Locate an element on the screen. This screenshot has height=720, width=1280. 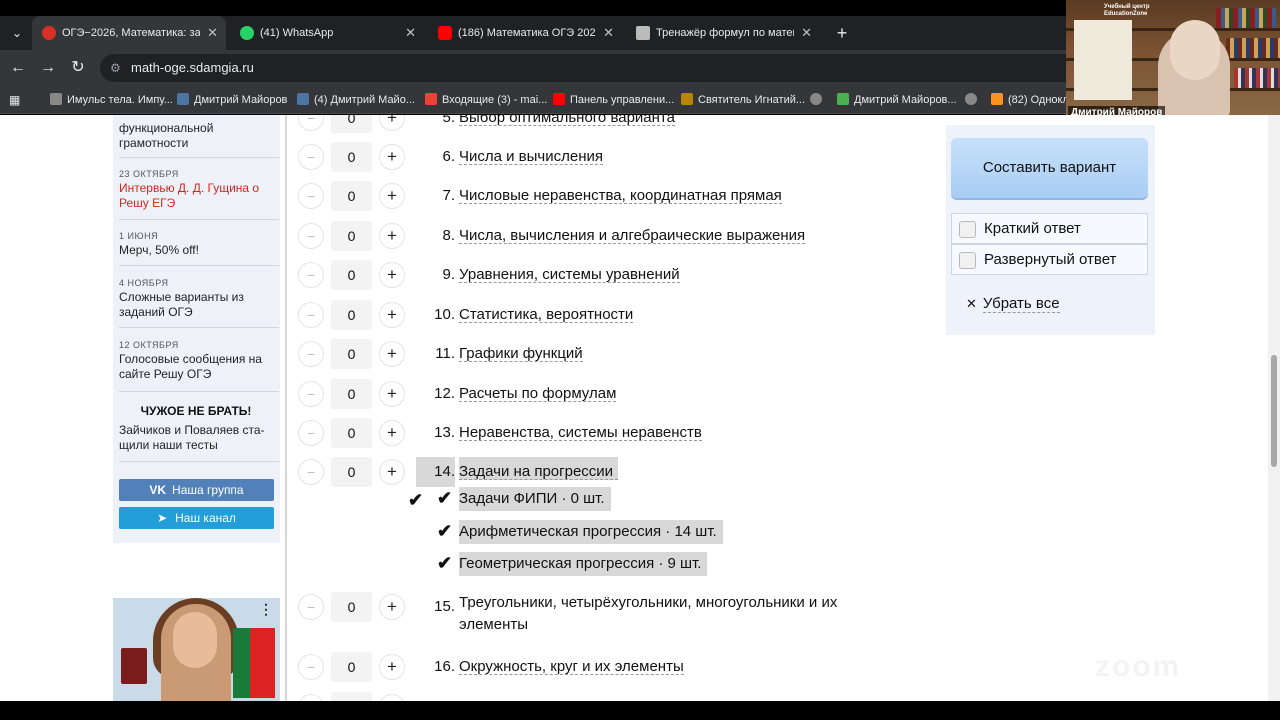
topic-label: Числа и вычисления is located at coordinates (531, 153).